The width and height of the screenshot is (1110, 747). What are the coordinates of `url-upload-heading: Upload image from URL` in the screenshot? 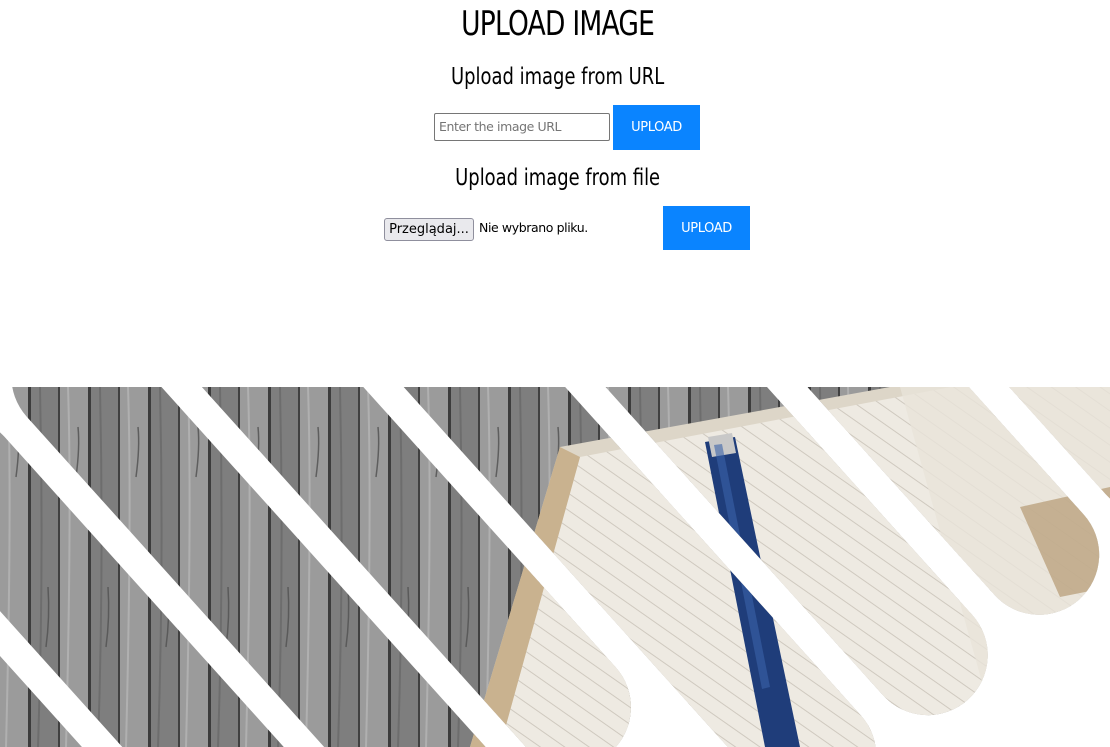 It's located at (558, 77).